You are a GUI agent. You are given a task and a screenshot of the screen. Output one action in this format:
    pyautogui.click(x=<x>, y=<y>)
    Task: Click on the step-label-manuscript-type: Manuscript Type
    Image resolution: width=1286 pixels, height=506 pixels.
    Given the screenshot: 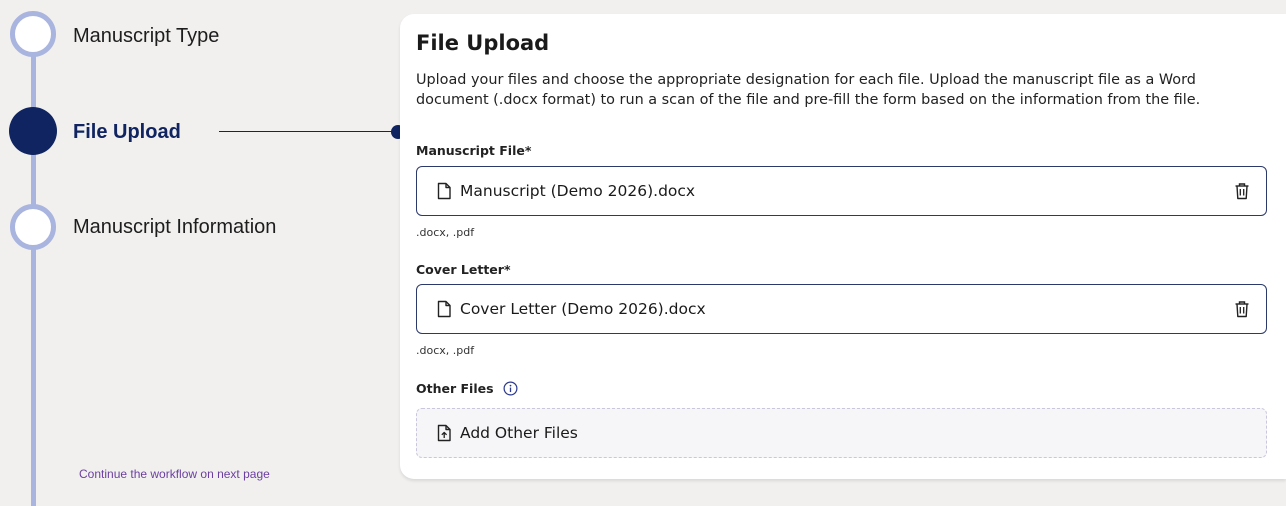 What is the action you would take?
    pyautogui.click(x=146, y=36)
    